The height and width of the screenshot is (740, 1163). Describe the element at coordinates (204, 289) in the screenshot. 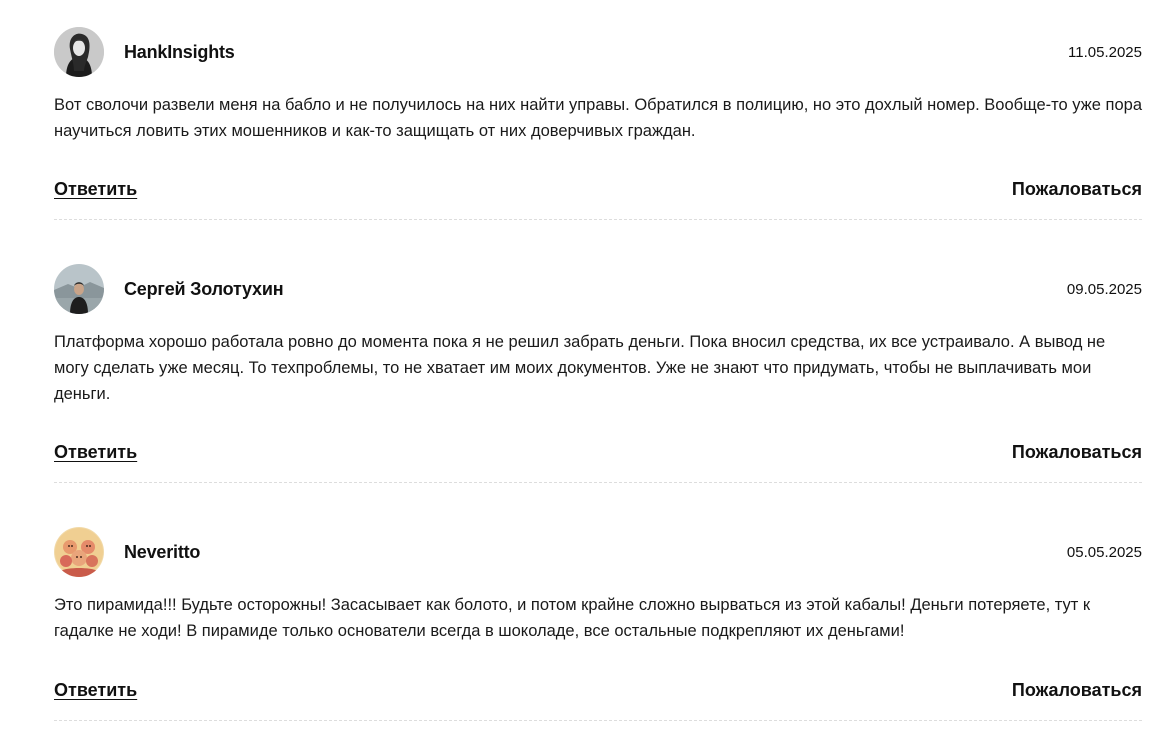

I see `author-name: Сергей Золотухин` at that location.